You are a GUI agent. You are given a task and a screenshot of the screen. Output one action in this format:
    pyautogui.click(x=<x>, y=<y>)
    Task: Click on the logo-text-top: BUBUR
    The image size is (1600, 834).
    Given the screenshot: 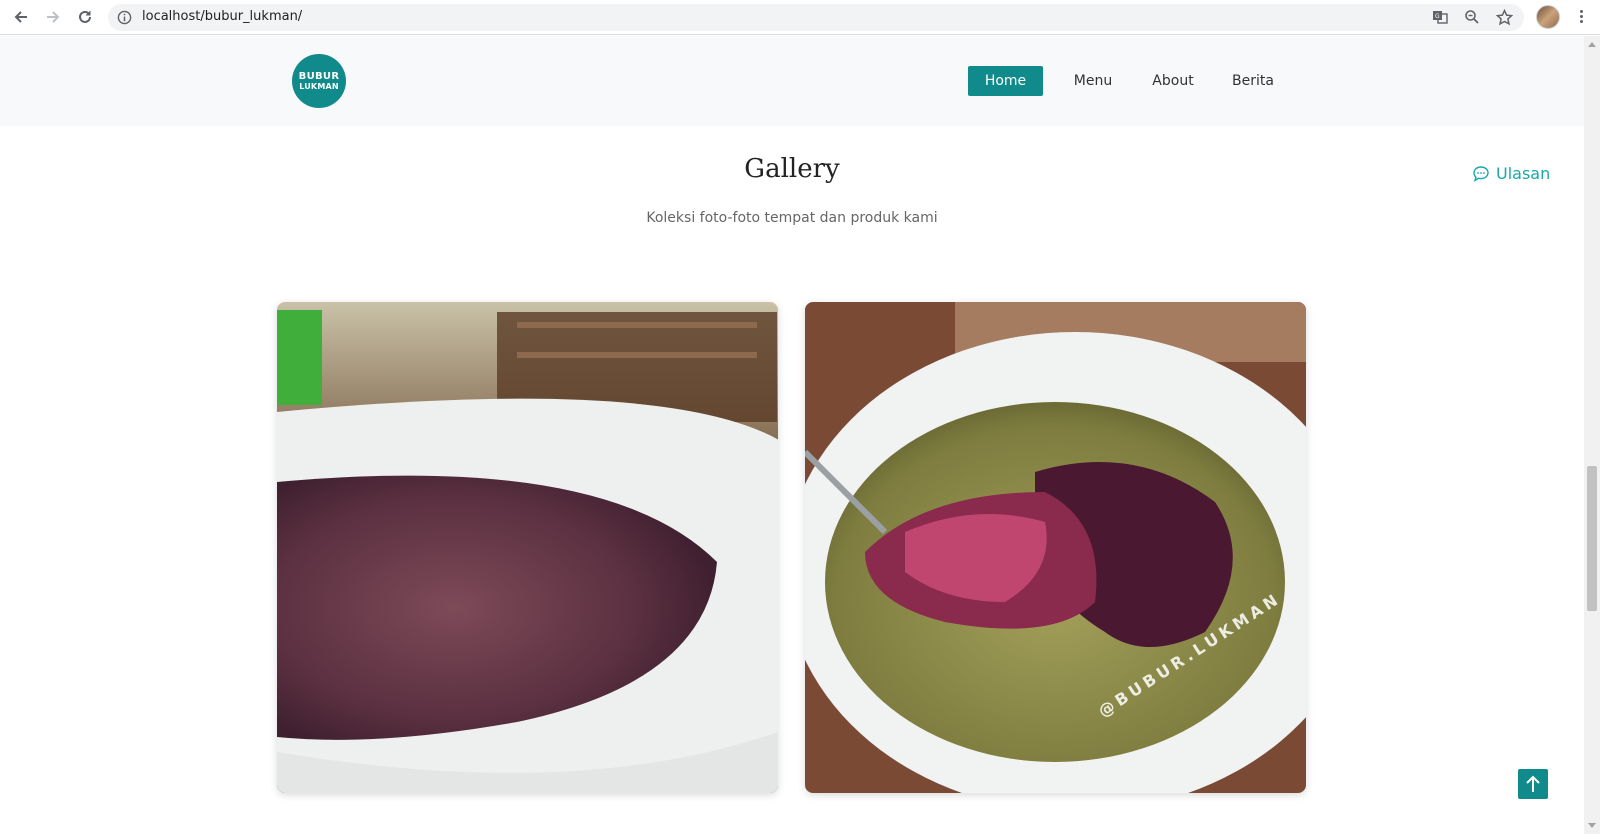 What is the action you would take?
    pyautogui.click(x=319, y=76)
    